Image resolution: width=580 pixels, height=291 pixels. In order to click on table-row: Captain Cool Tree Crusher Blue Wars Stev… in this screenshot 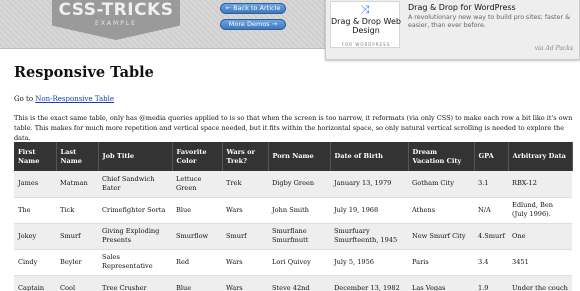, I will do `click(293, 283)`.